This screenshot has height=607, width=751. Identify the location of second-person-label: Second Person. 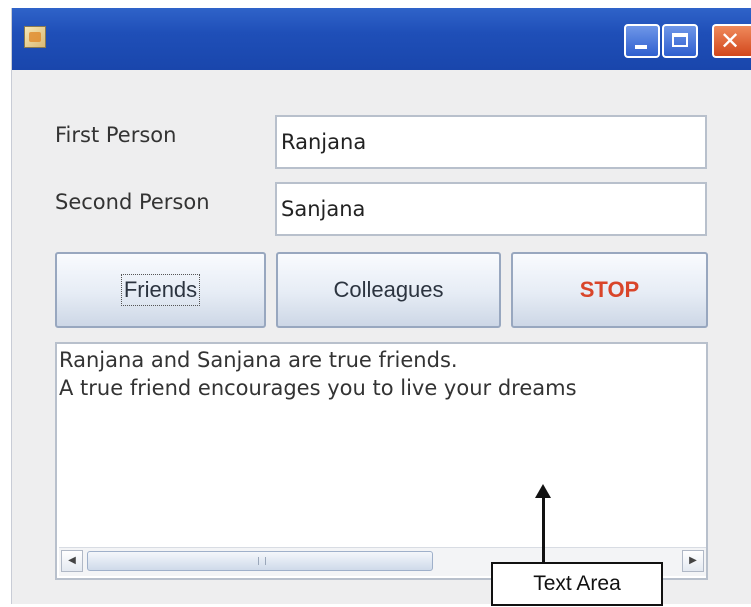
(132, 202).